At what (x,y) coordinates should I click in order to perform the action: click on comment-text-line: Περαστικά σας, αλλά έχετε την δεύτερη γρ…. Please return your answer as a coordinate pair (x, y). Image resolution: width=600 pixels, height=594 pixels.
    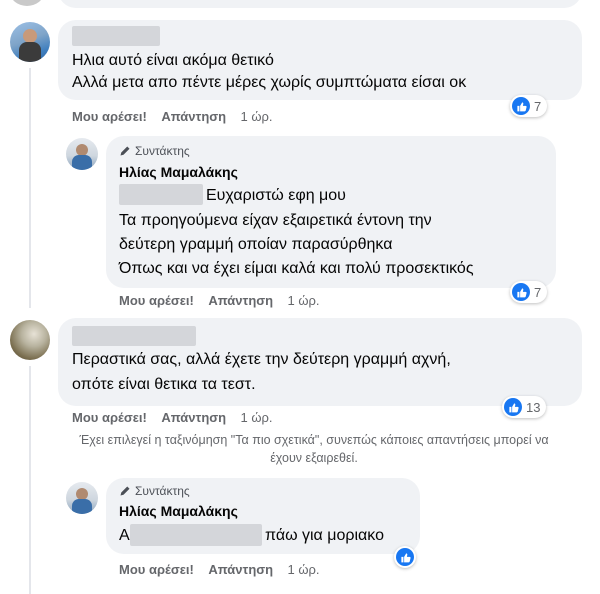
    Looking at the image, I should click on (261, 359).